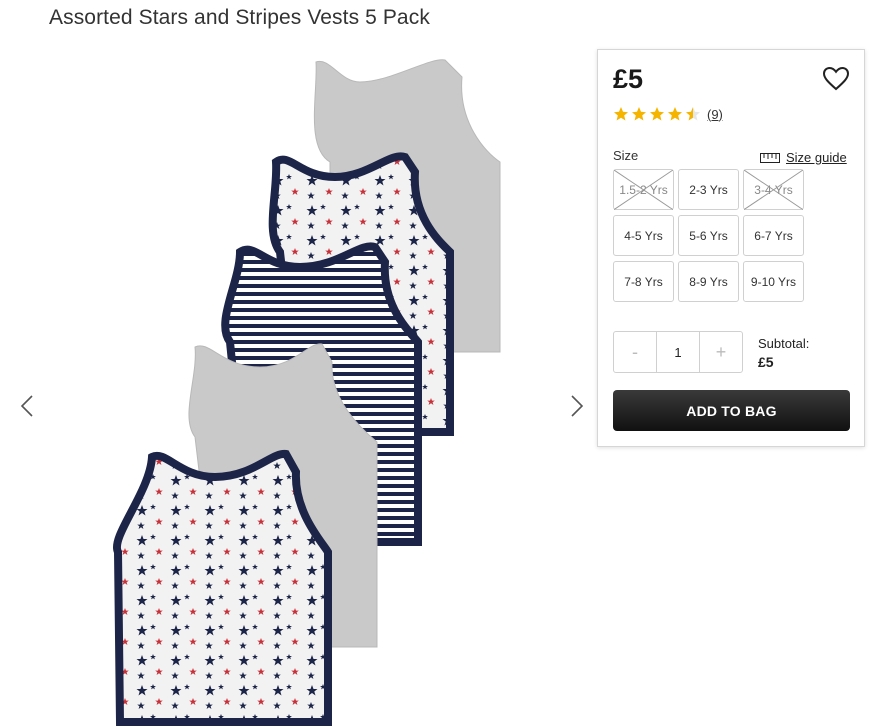 The height and width of the screenshot is (727, 888). I want to click on ruler-icon, so click(770, 157).